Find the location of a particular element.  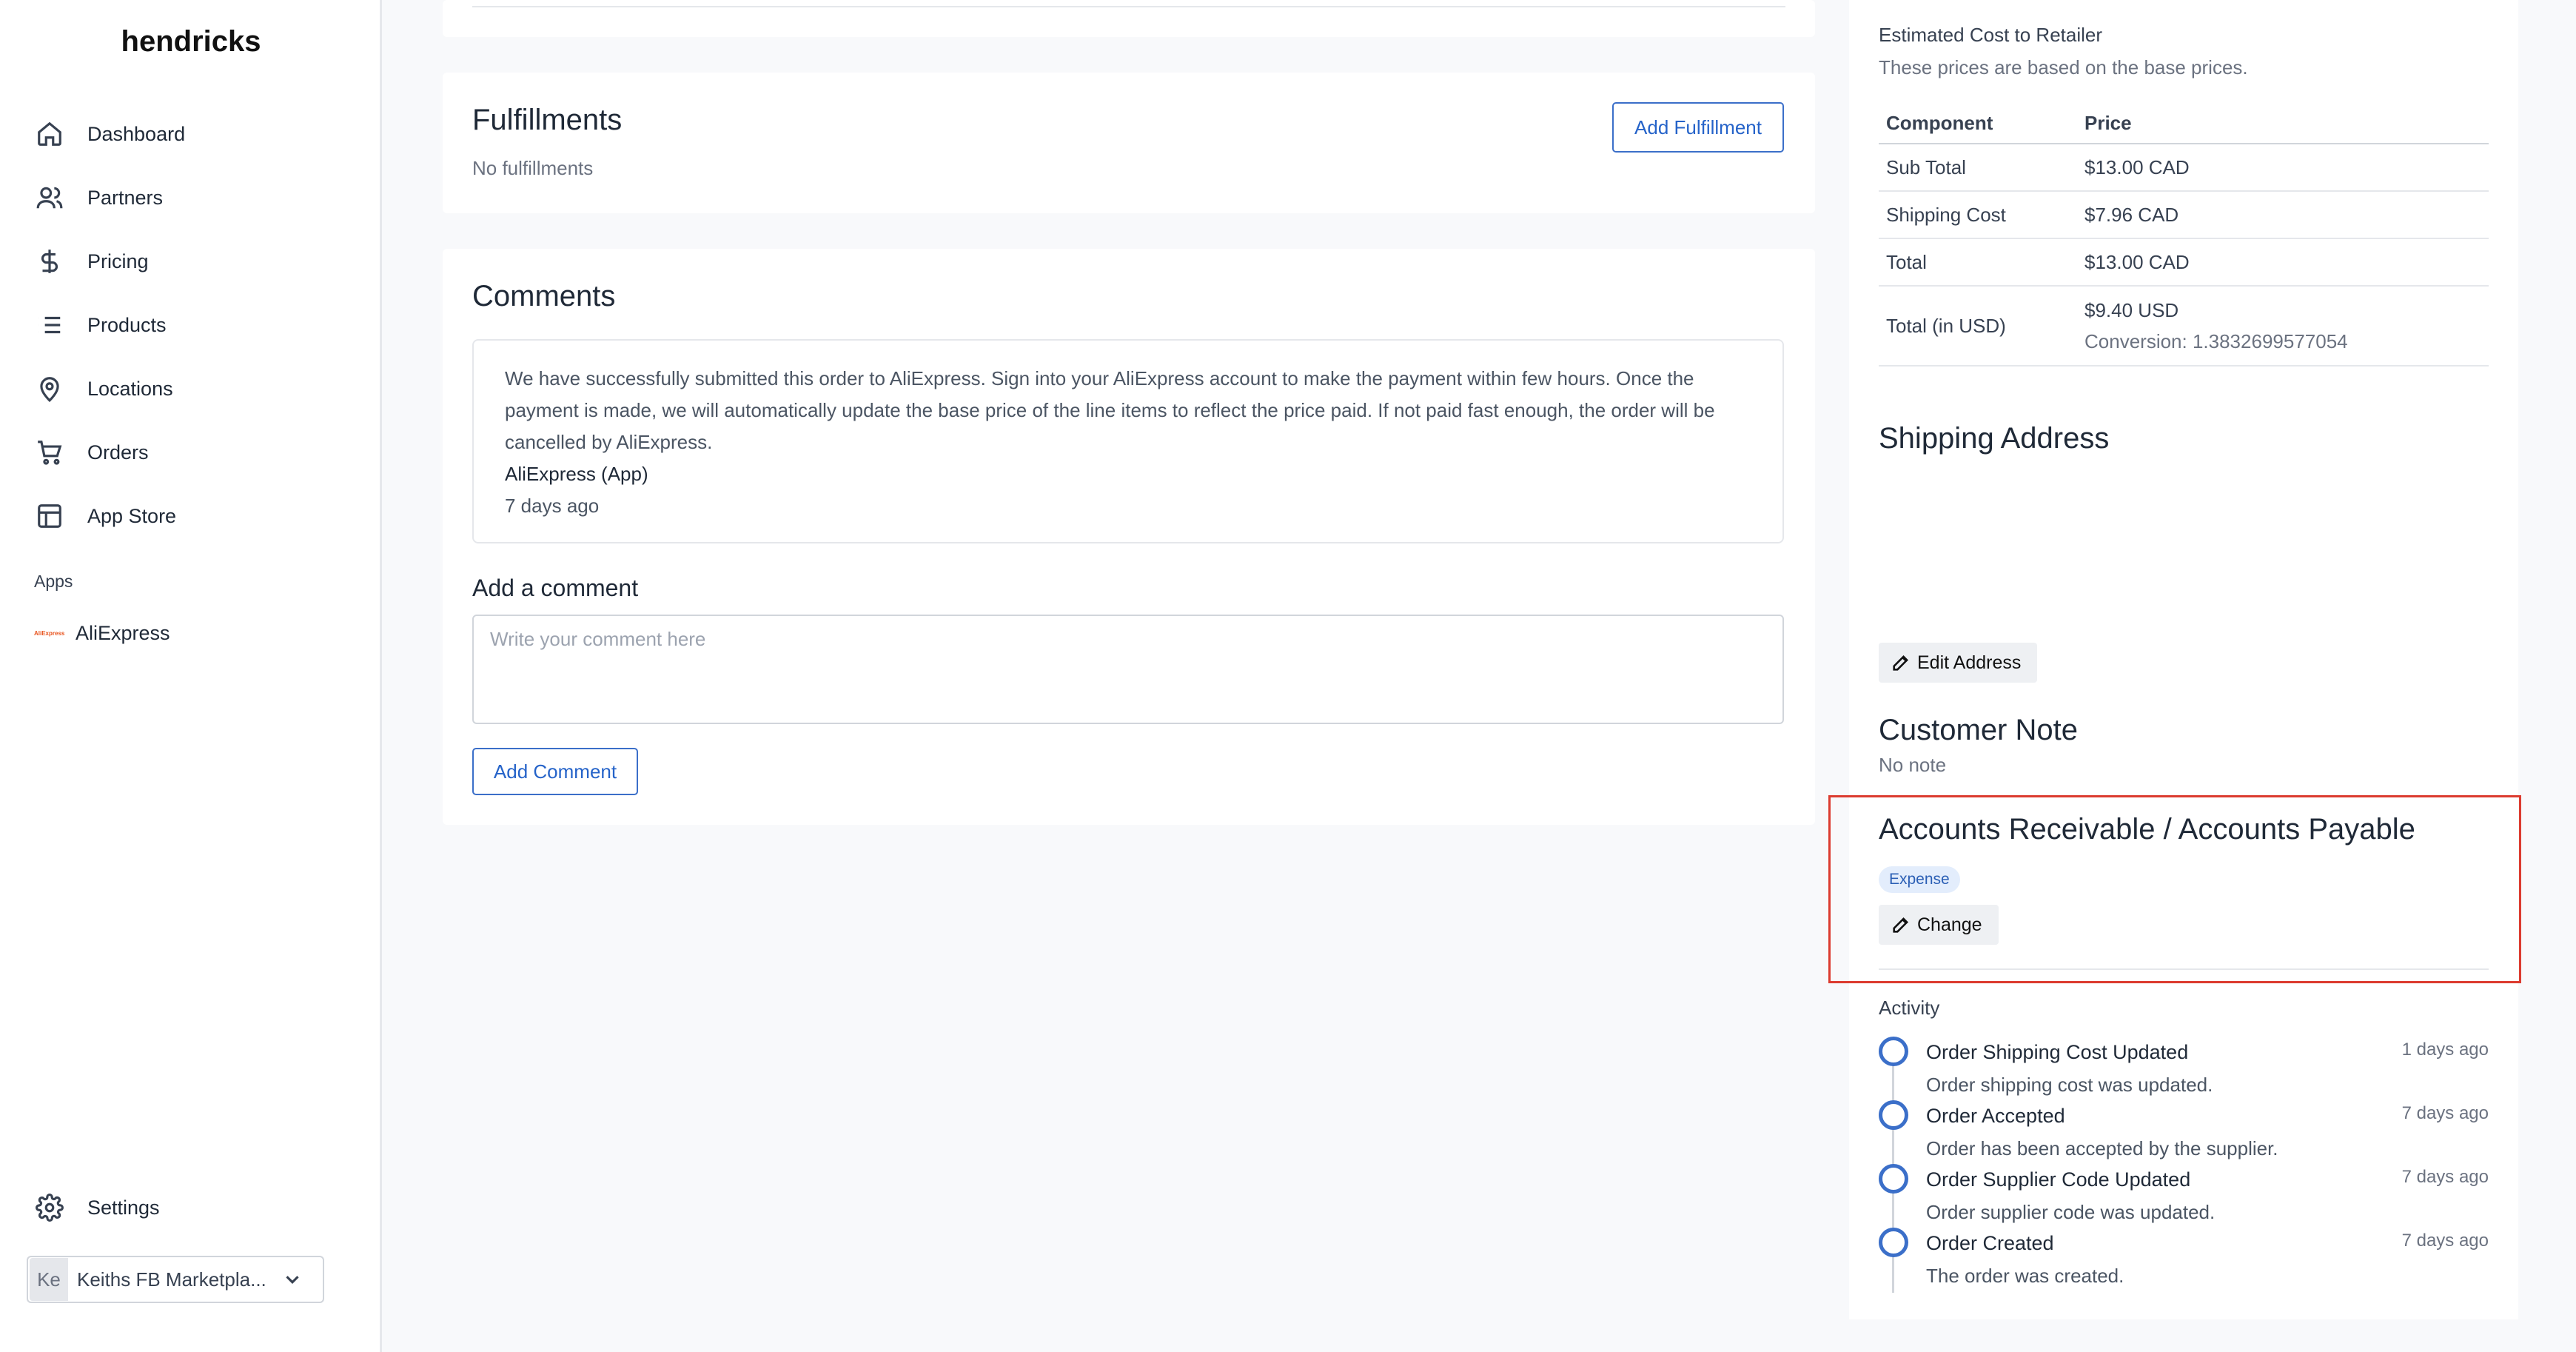

cart-icon is located at coordinates (50, 453).